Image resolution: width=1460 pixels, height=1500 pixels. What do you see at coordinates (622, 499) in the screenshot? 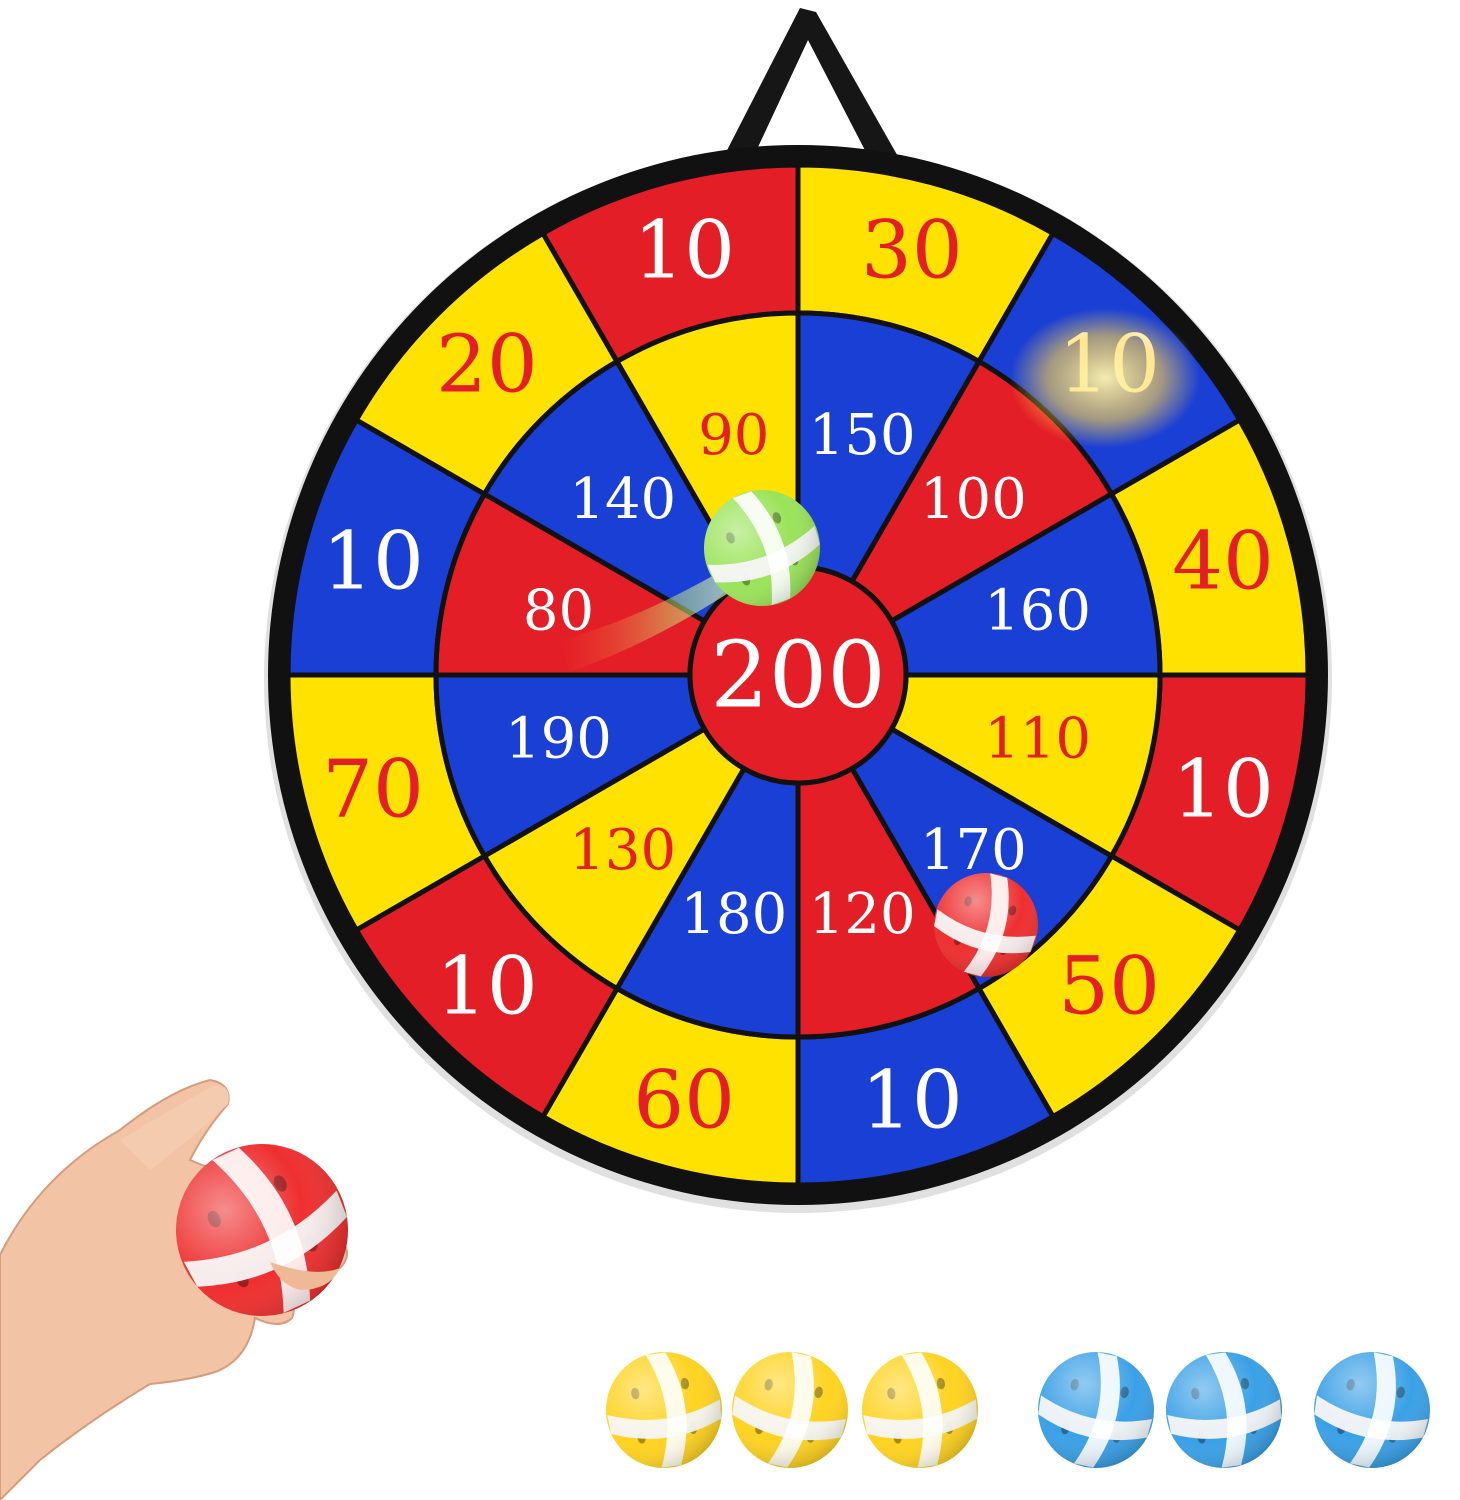
I see `inner-score-label: 140` at bounding box center [622, 499].